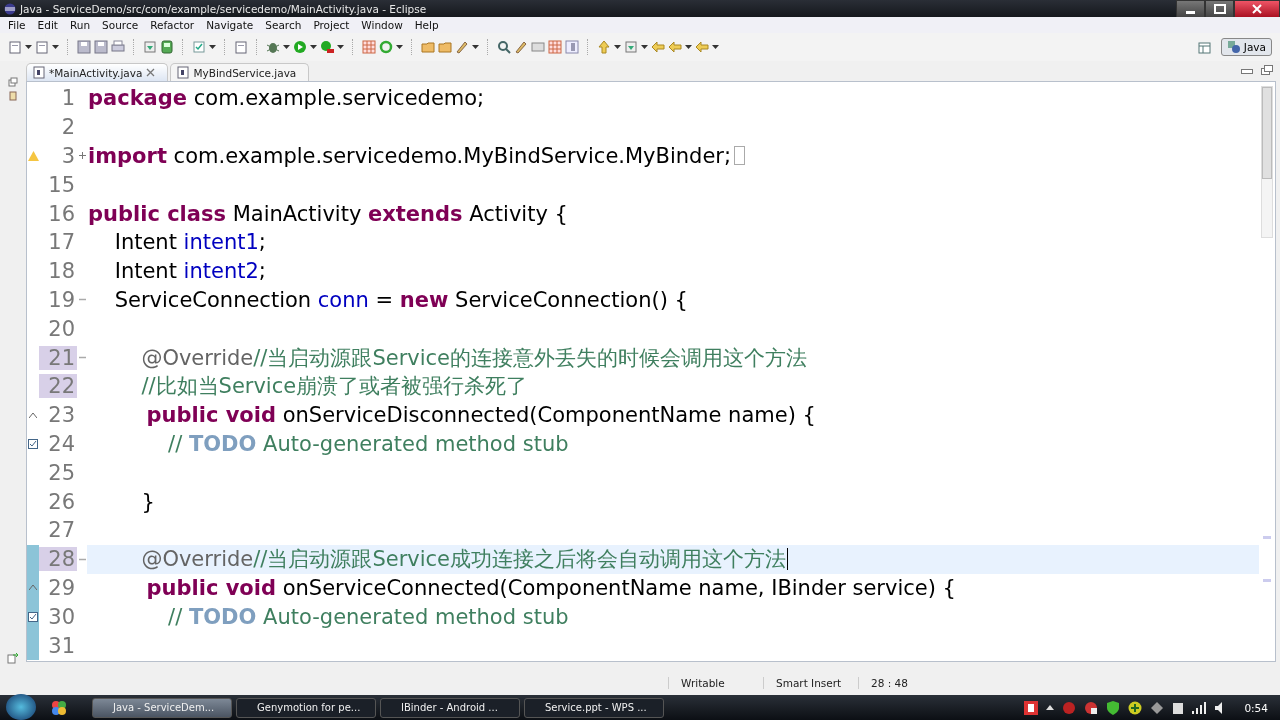  What do you see at coordinates (61, 213) in the screenshot?
I see `line-number: 16` at bounding box center [61, 213].